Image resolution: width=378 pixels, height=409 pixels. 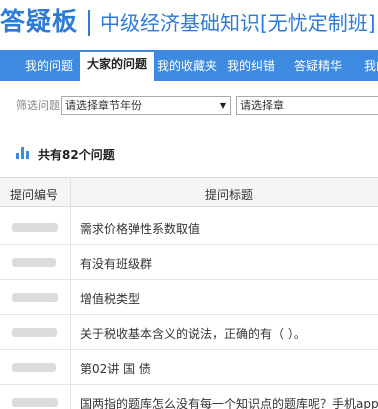 What do you see at coordinates (189, 155) in the screenshot?
I see `question-summary: 共有82个问题` at bounding box center [189, 155].